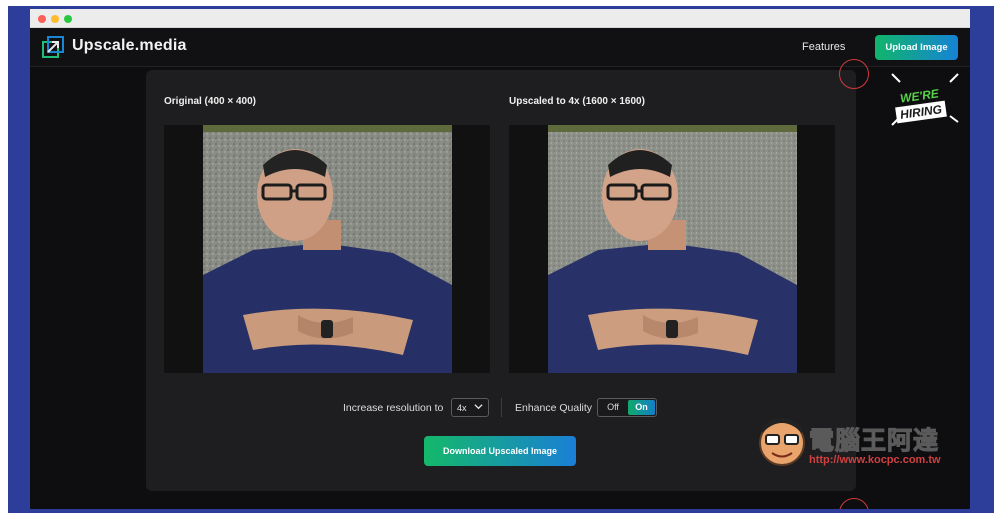  Describe the element at coordinates (874, 441) in the screenshot. I see `watermark-title: 電腦王阿達` at that location.